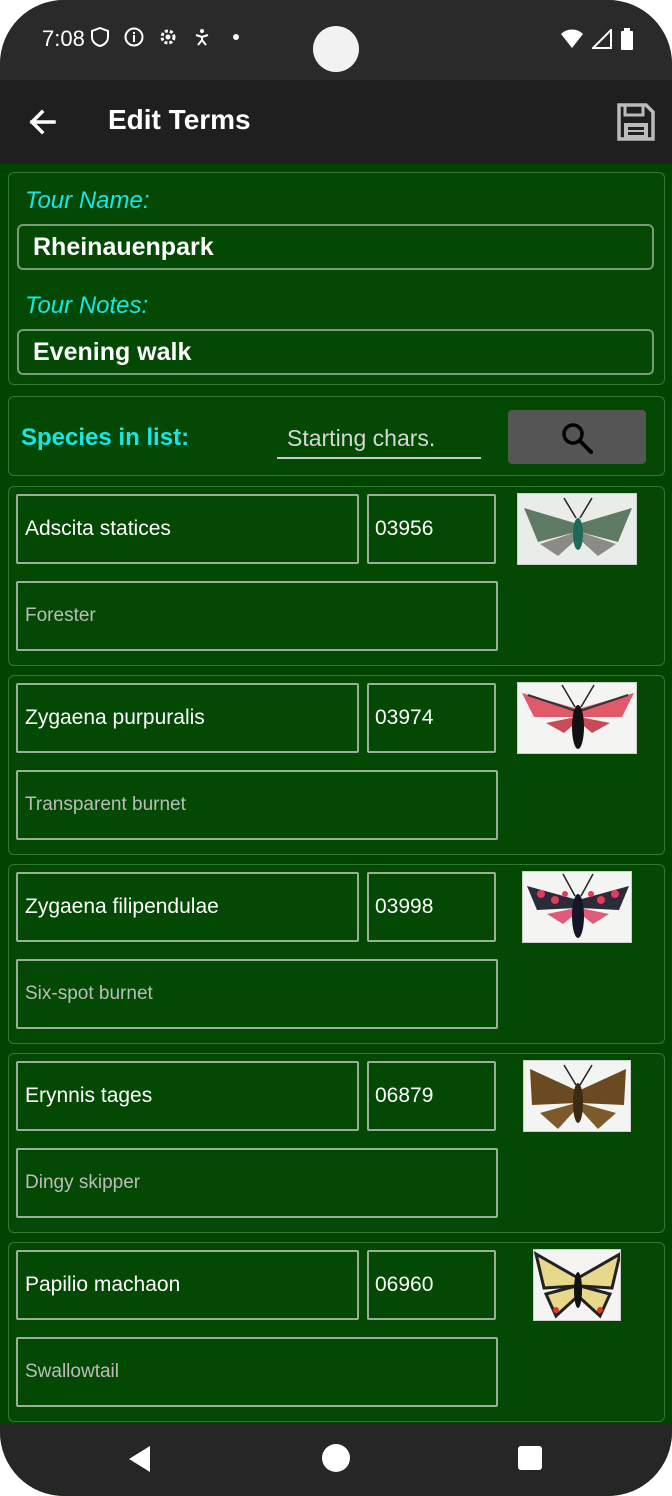 The image size is (672, 1496). Describe the element at coordinates (100, 37) in the screenshot. I see `shield-icon` at that location.